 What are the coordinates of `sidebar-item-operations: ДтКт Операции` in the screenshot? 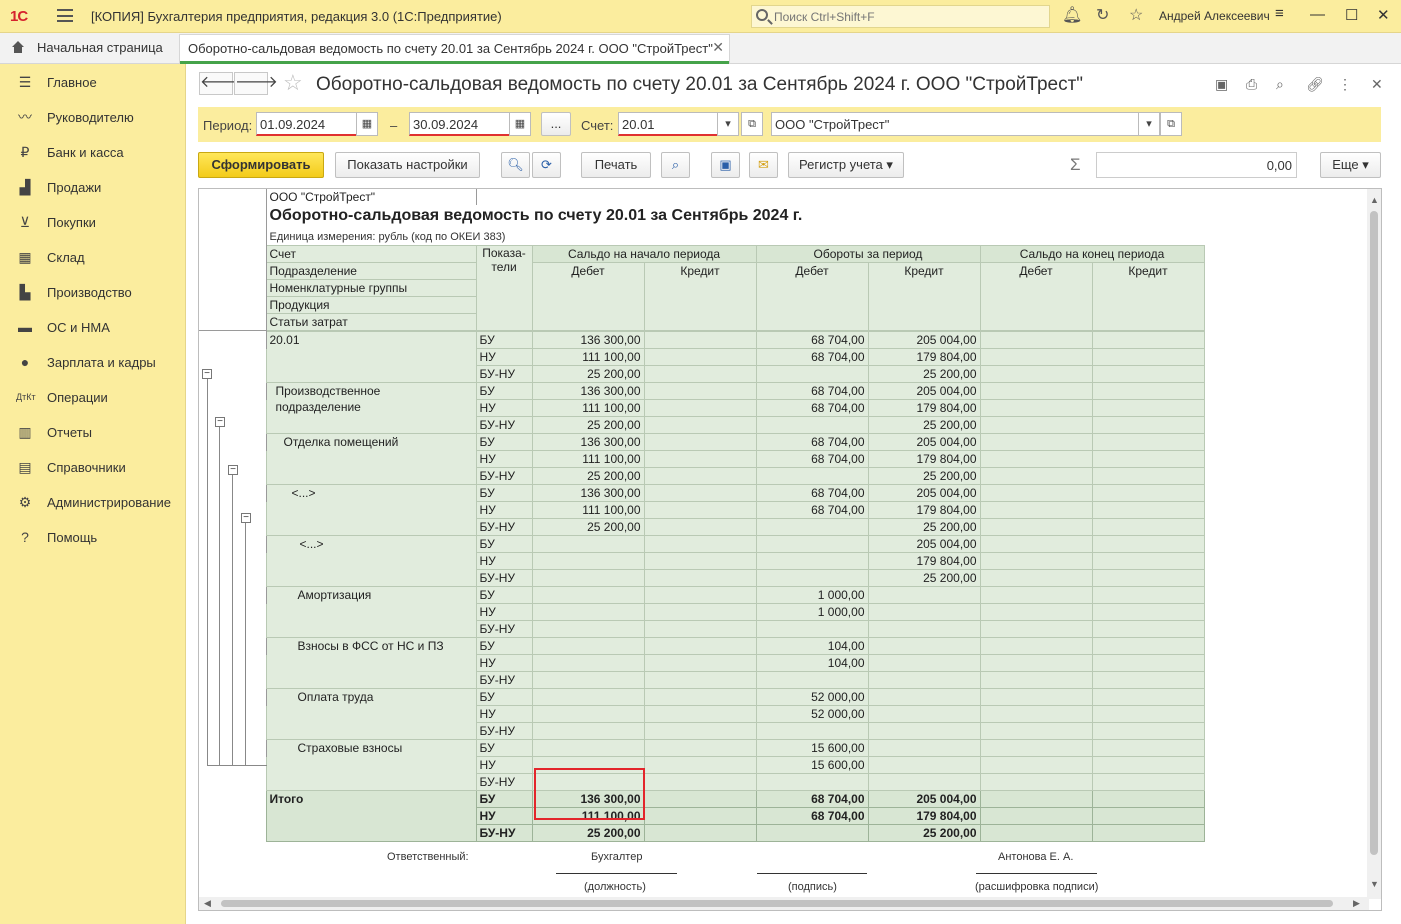 It's located at (93, 397).